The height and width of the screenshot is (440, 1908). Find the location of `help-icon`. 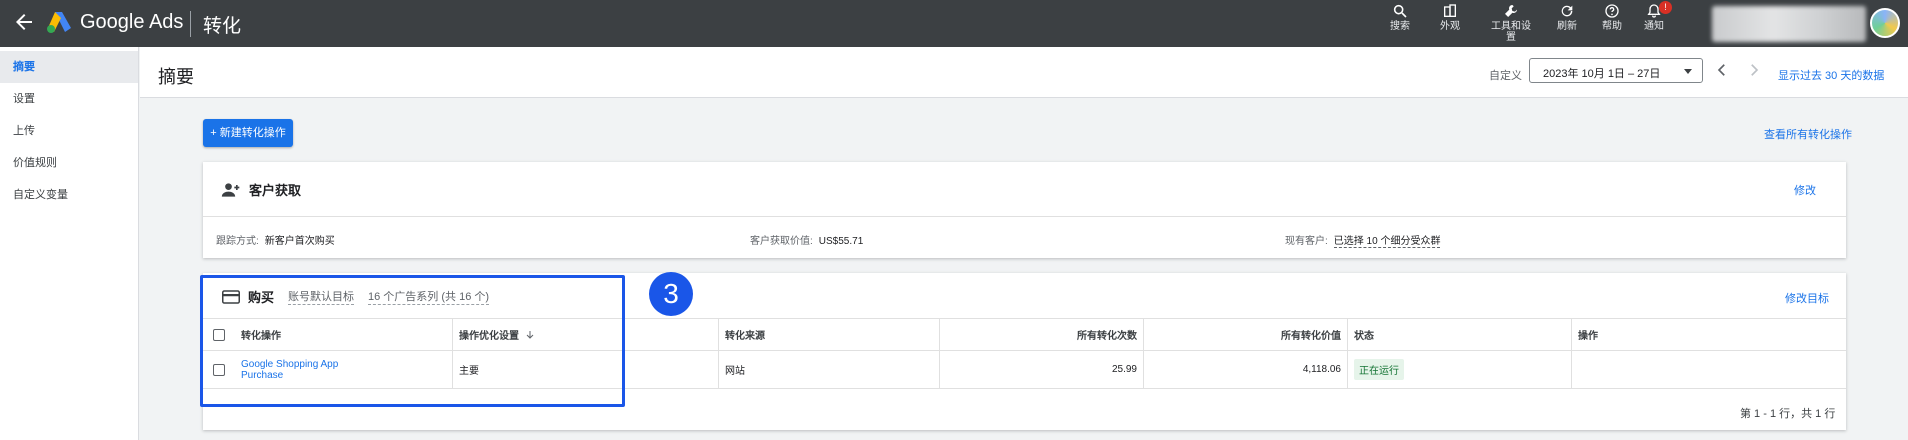

help-icon is located at coordinates (1612, 11).